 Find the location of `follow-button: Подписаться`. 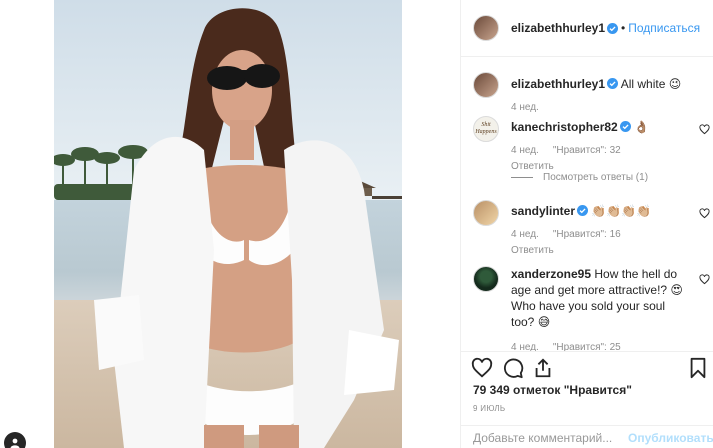

follow-button: Подписаться is located at coordinates (664, 28).